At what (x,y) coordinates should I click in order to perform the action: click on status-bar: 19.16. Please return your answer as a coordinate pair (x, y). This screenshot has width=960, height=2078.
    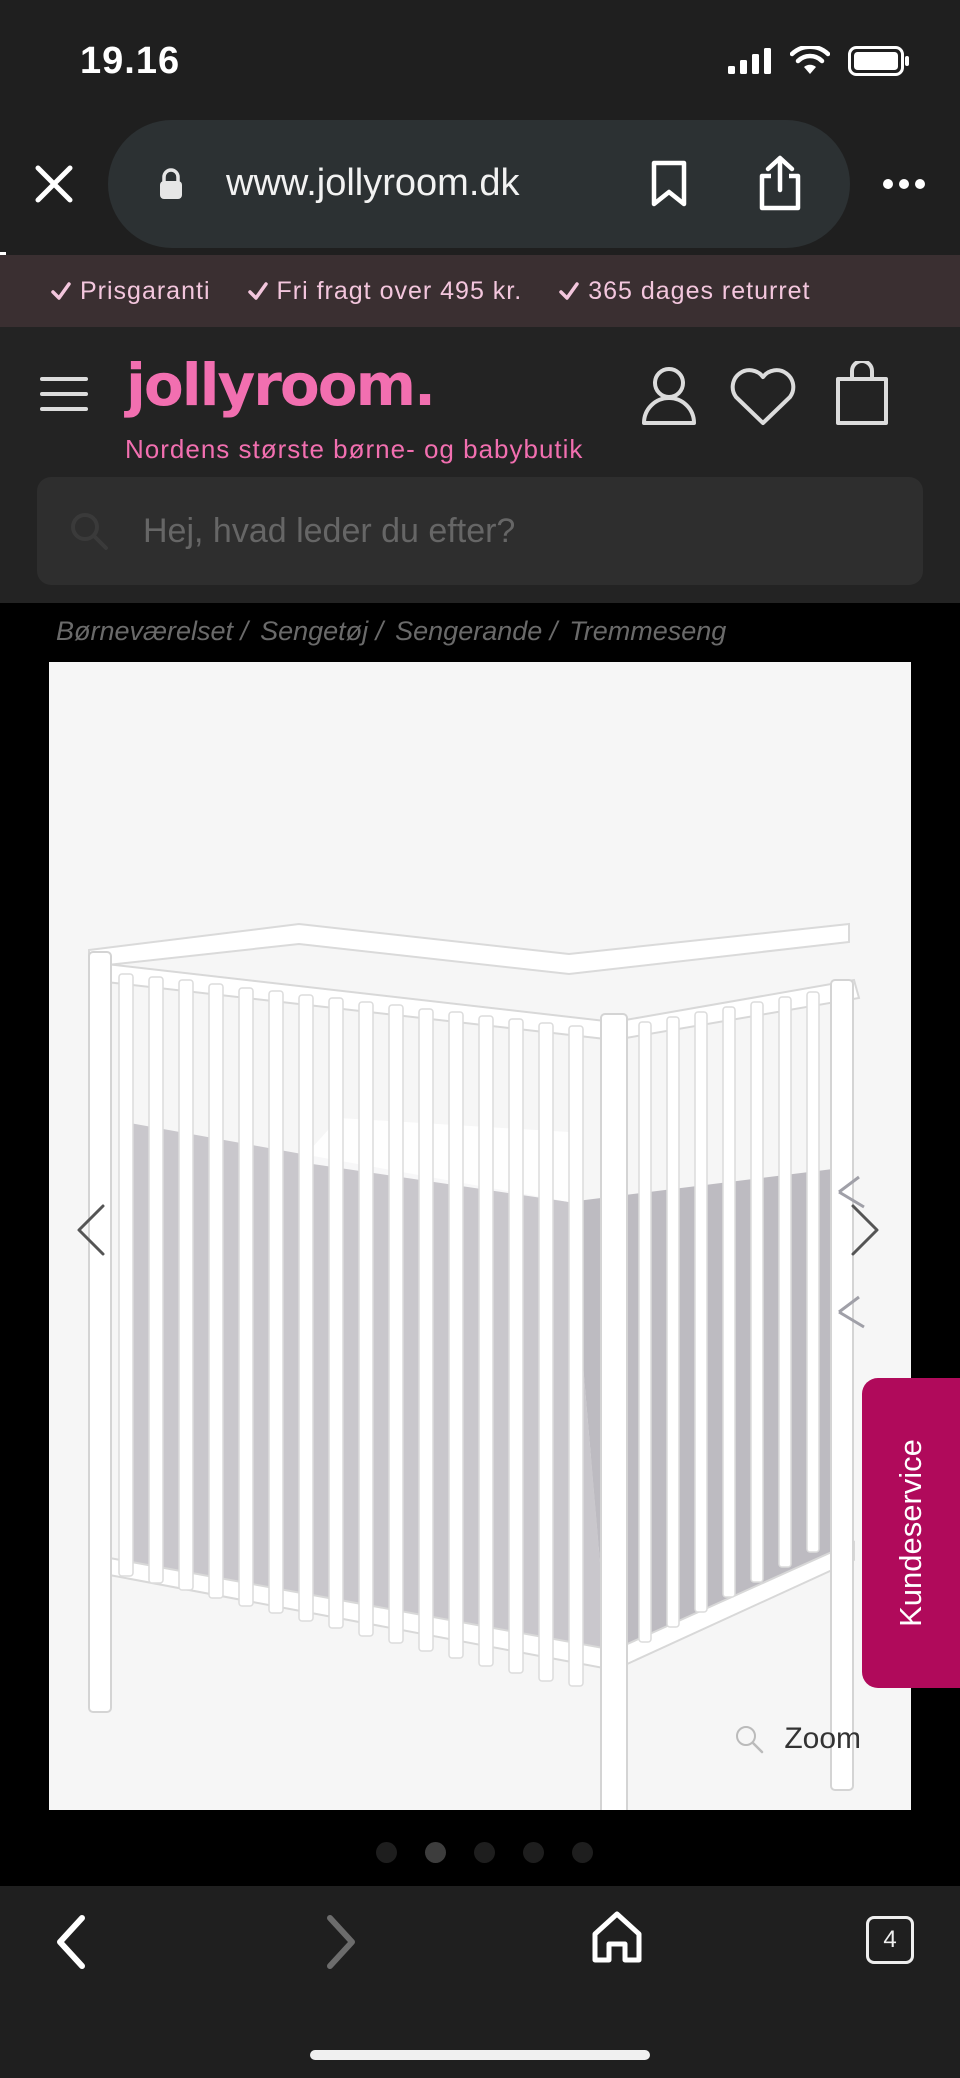
    Looking at the image, I should click on (480, 60).